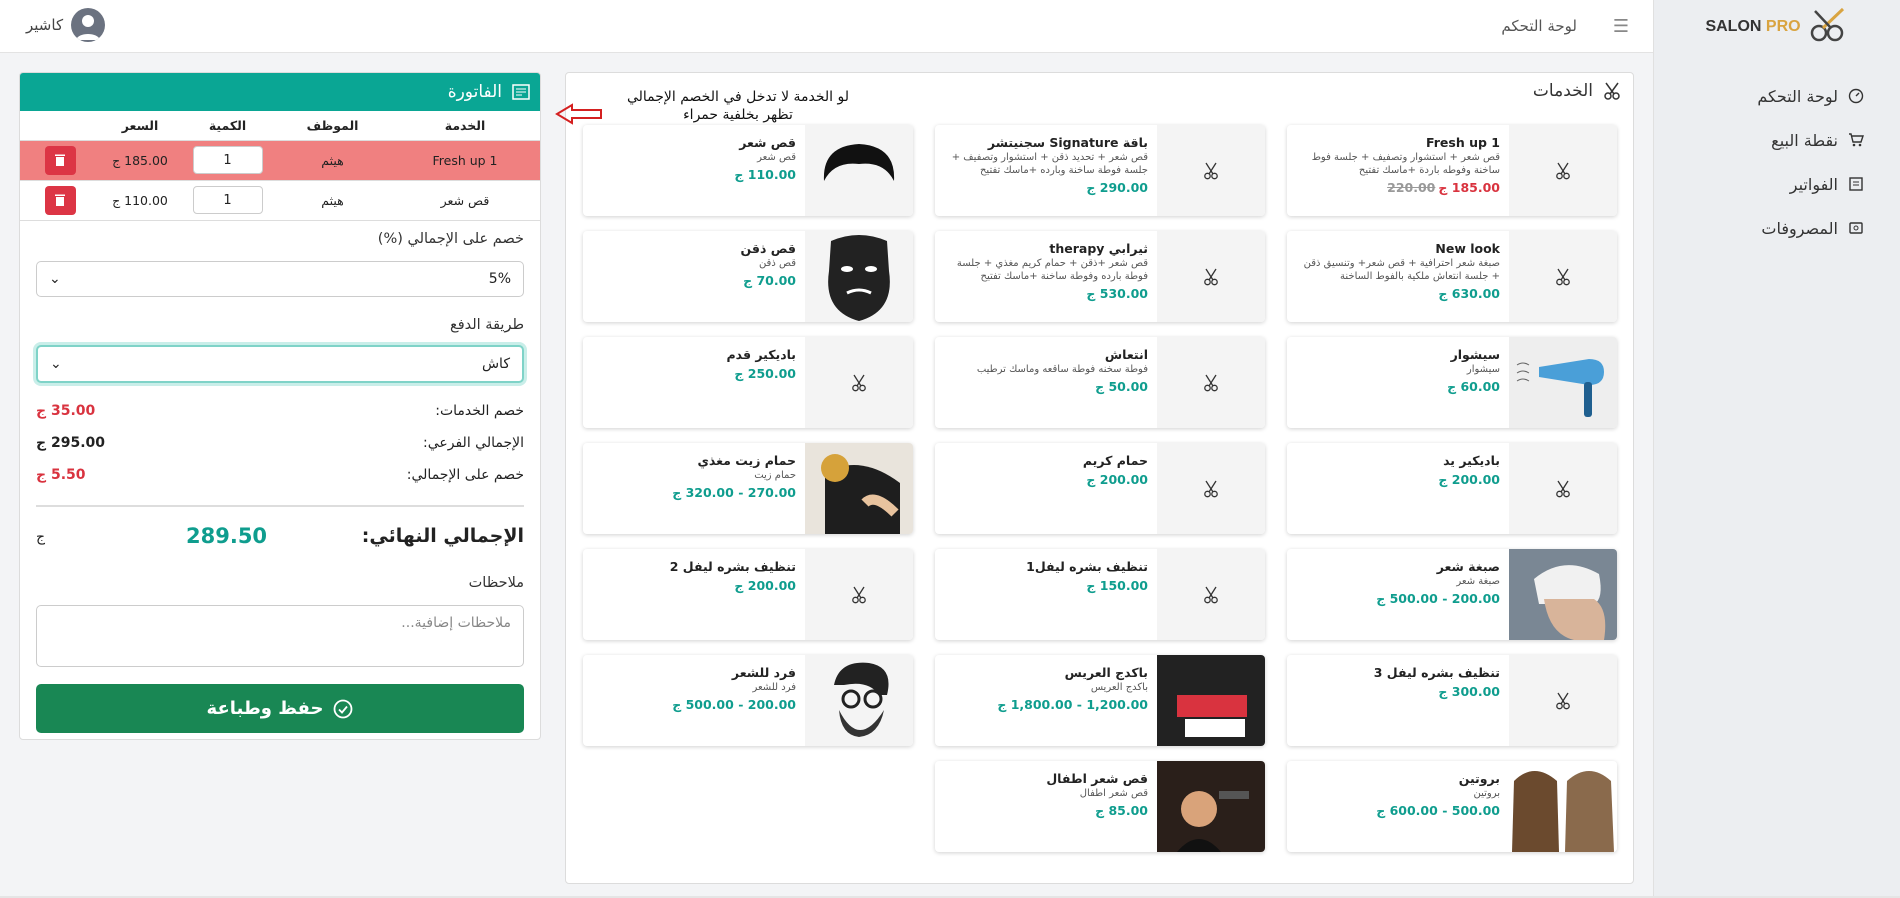  What do you see at coordinates (748, 170) in the screenshot?
I see `service-card: قص شعر قص شعر 110.00 ج` at bounding box center [748, 170].